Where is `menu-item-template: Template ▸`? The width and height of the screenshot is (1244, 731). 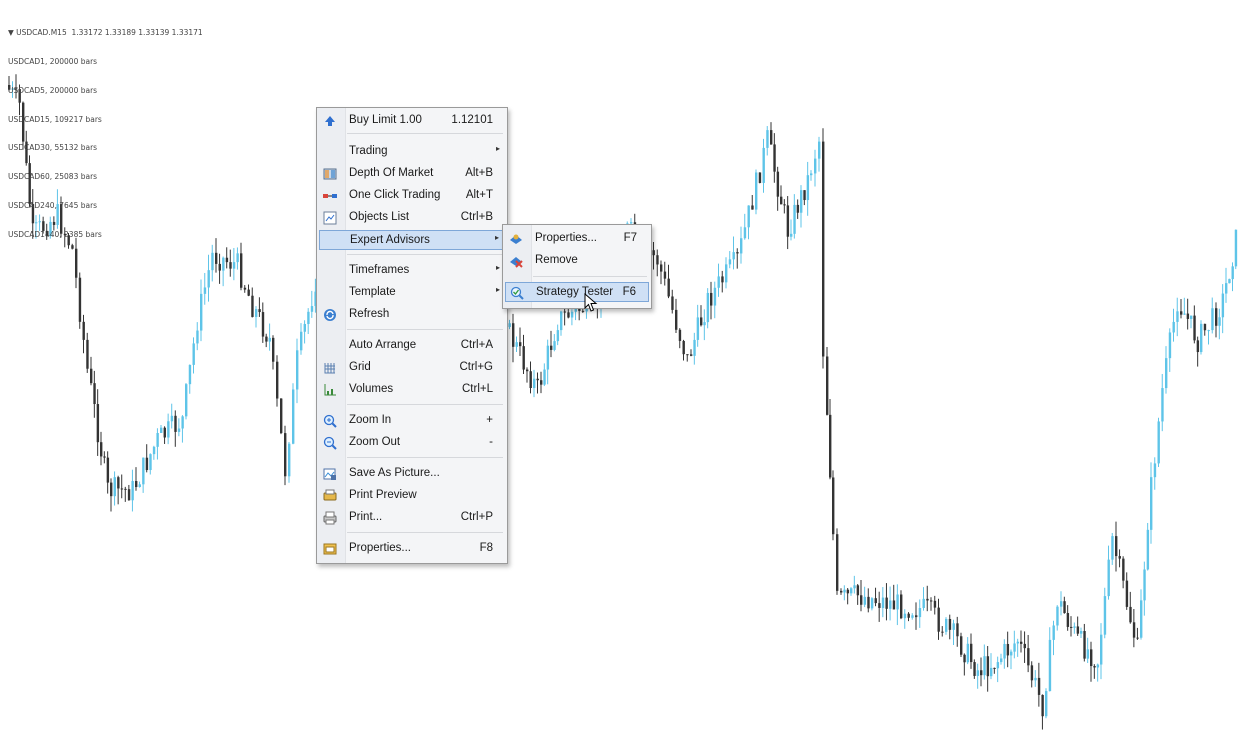 menu-item-template: Template ▸ is located at coordinates (412, 293).